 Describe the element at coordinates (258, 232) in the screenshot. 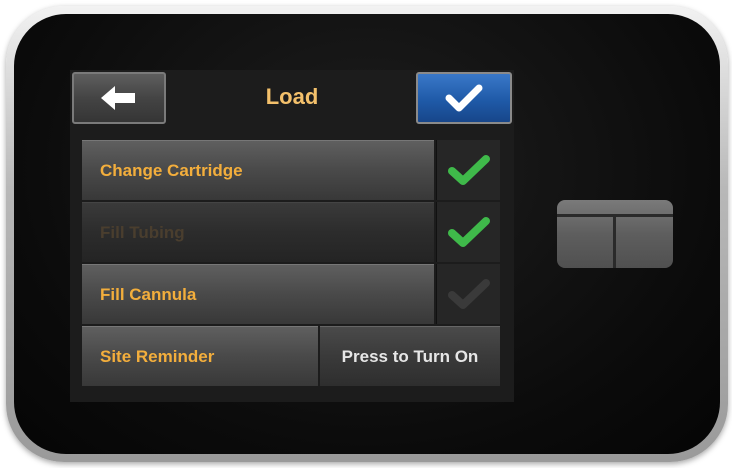

I see `fill-tubing-button: Fill Tubing` at that location.